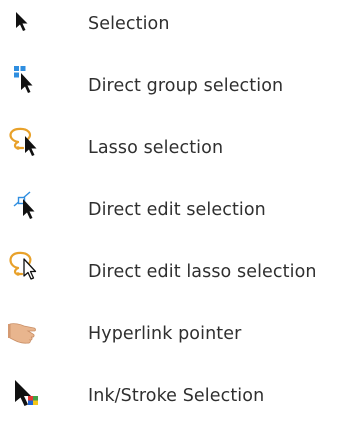  I want to click on tool-label-selection: Selection, so click(129, 24).